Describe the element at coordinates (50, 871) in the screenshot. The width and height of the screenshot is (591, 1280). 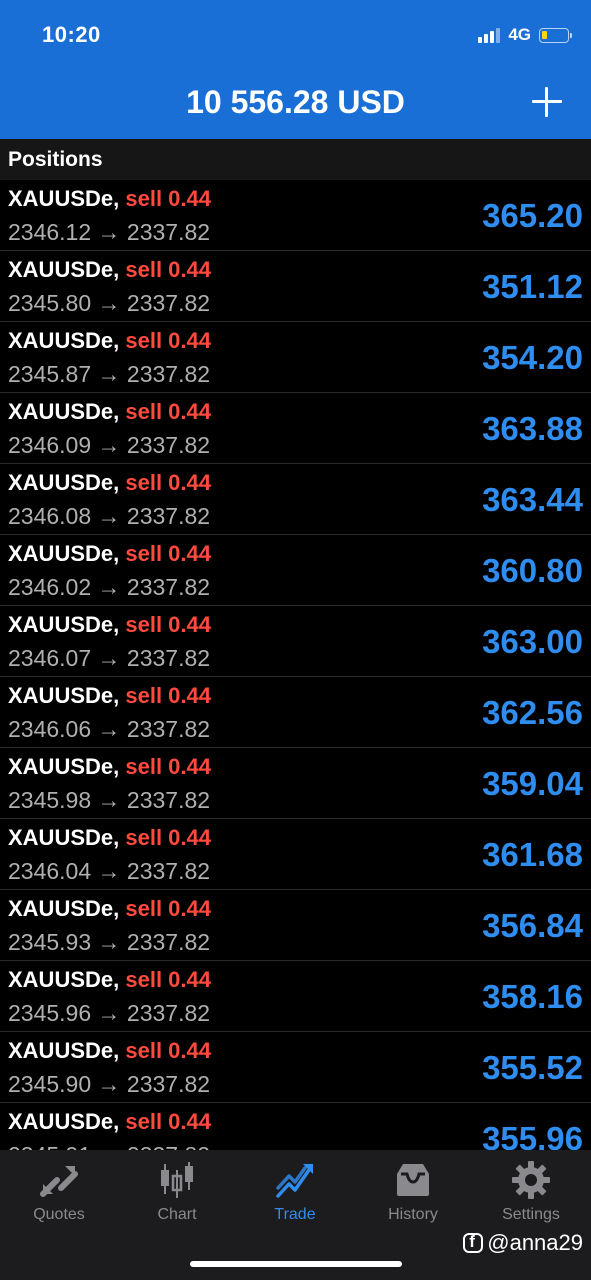
I see `open-price: 2346.04` at that location.